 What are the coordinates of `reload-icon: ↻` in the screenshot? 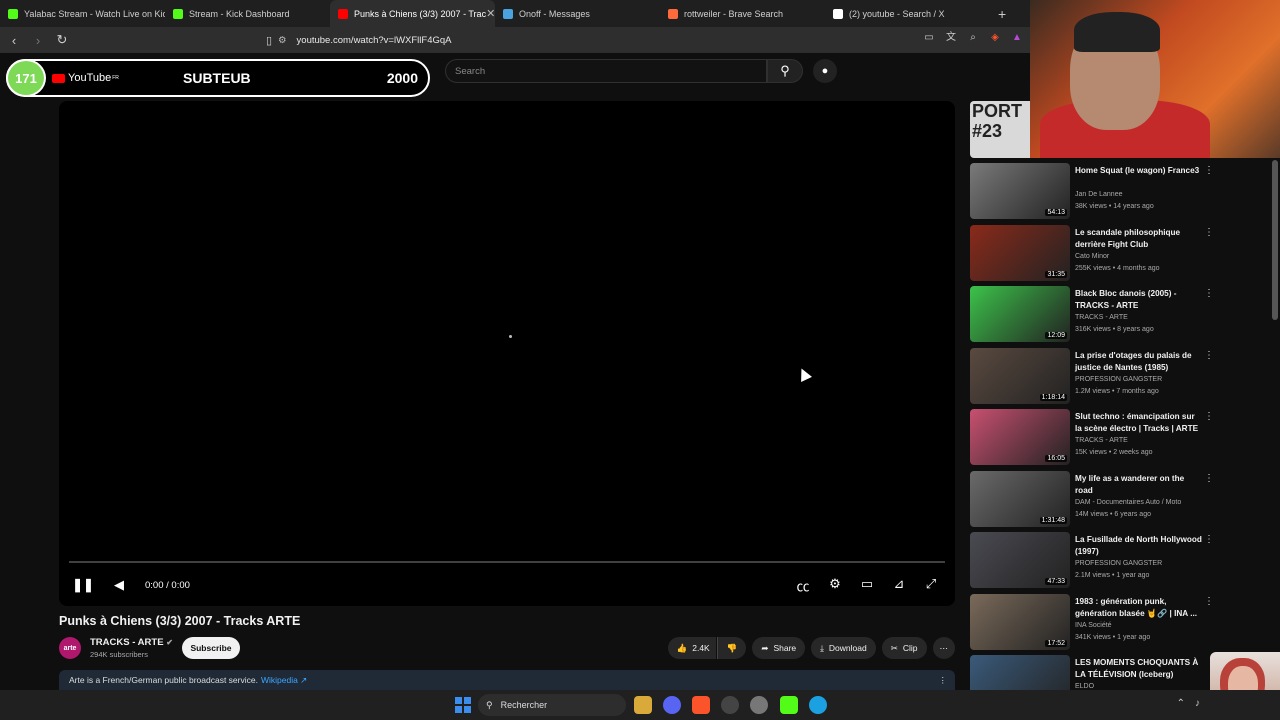 It's located at (62, 40).